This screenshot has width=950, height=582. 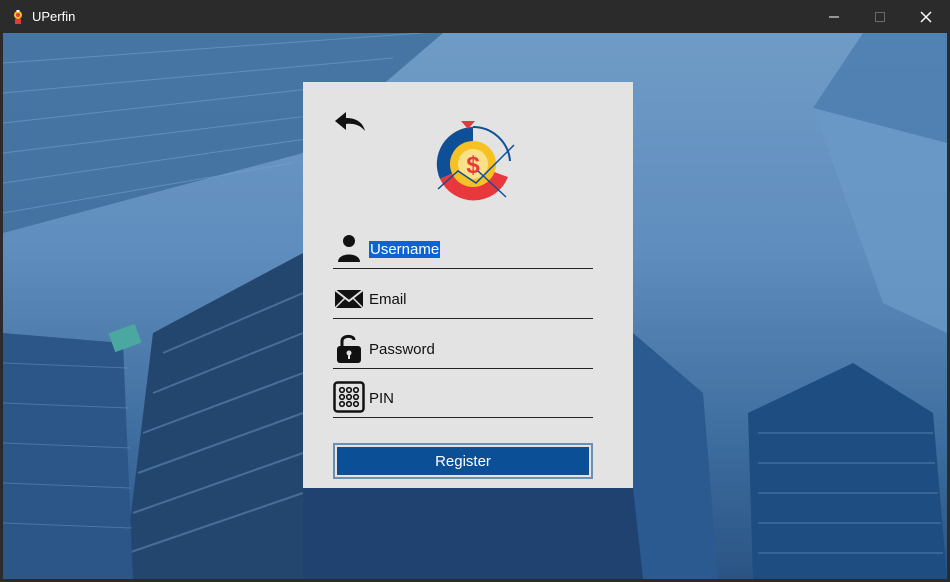 I want to click on close-icon, so click(x=926, y=16).